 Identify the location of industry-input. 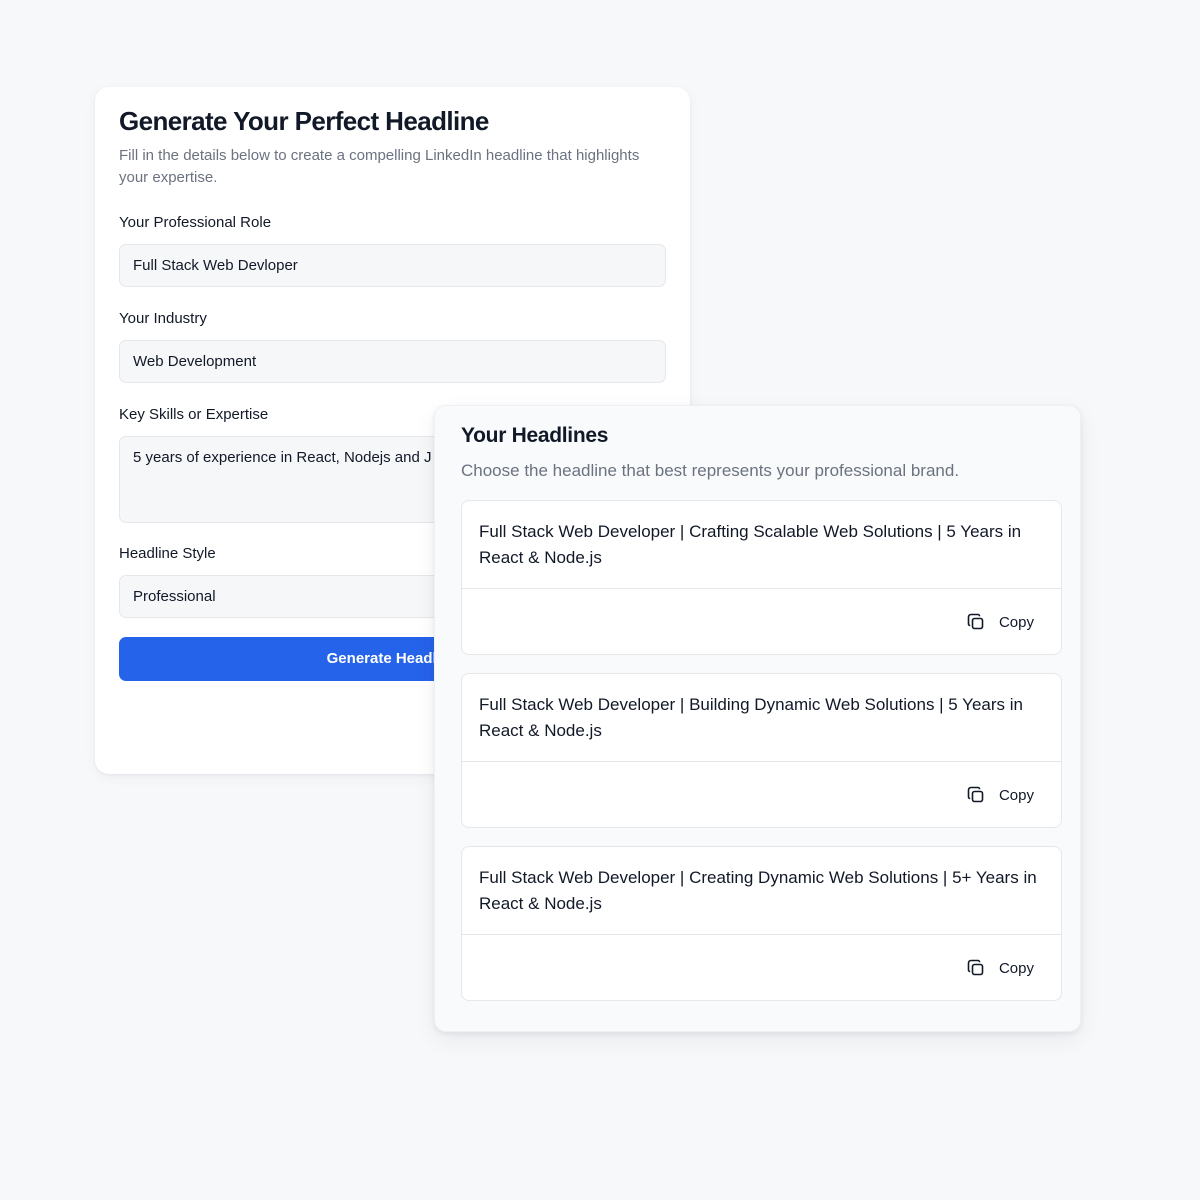
(392, 361).